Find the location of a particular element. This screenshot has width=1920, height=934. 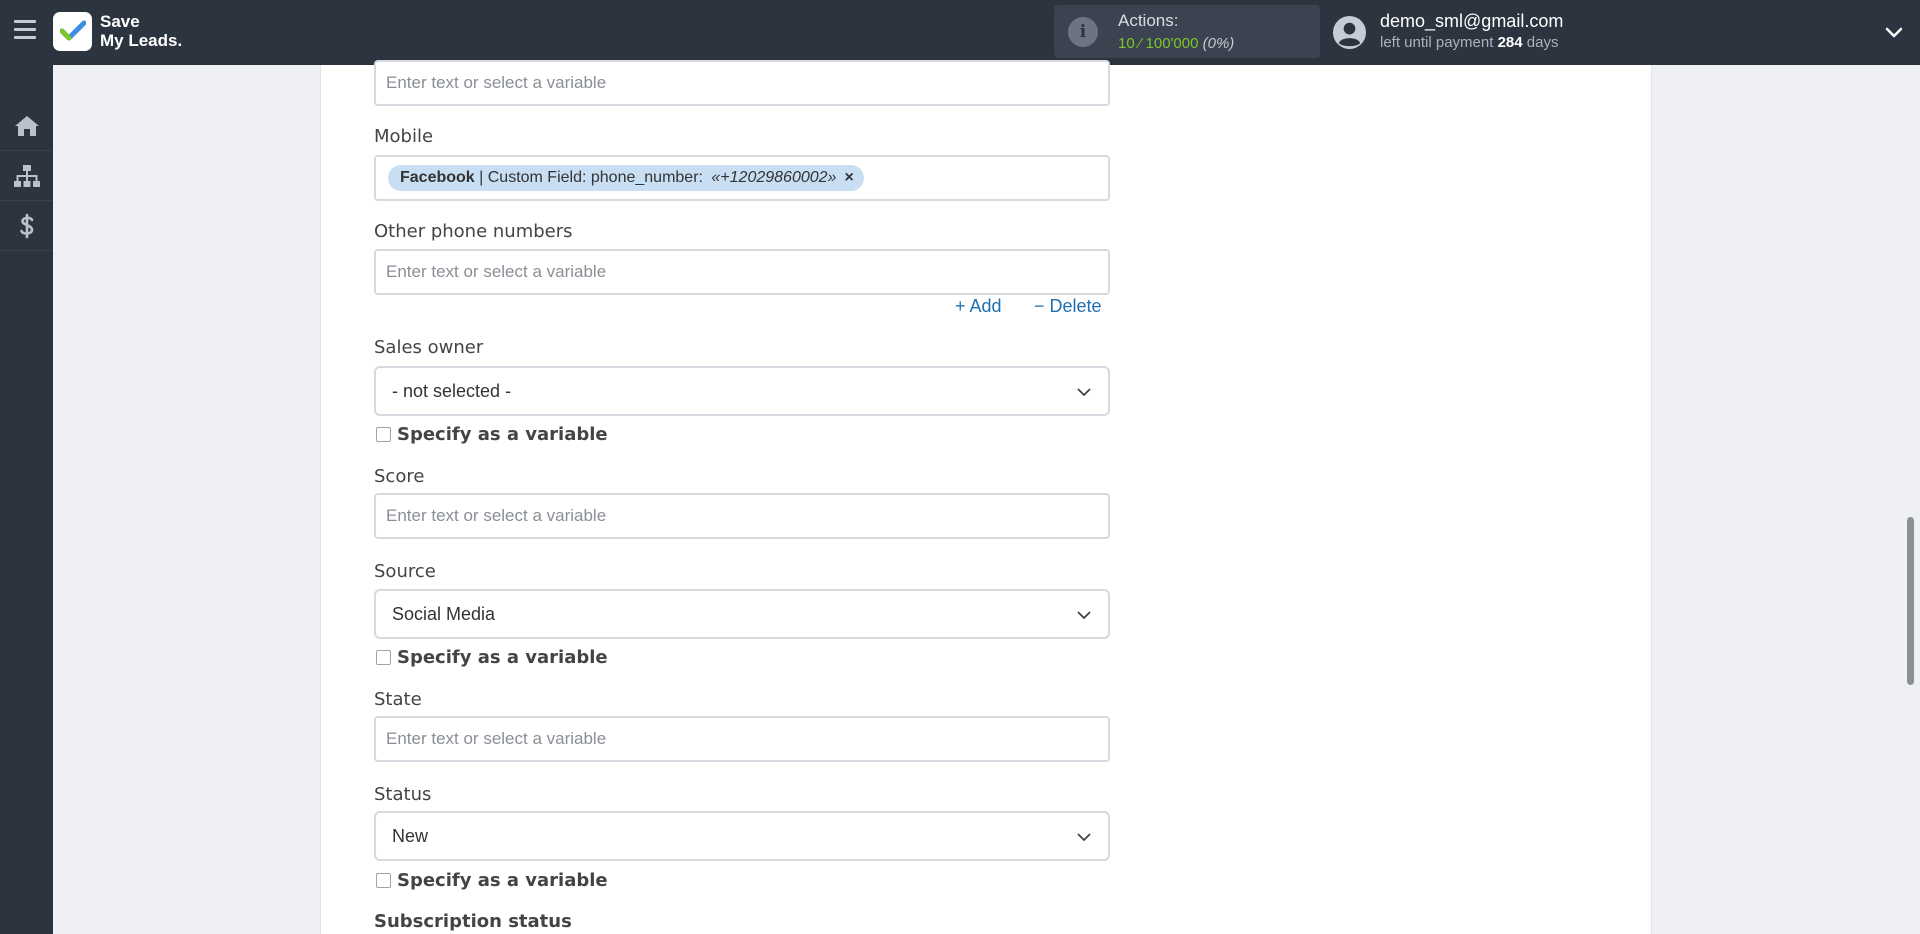

actions-label: Actions: is located at coordinates (1148, 20).